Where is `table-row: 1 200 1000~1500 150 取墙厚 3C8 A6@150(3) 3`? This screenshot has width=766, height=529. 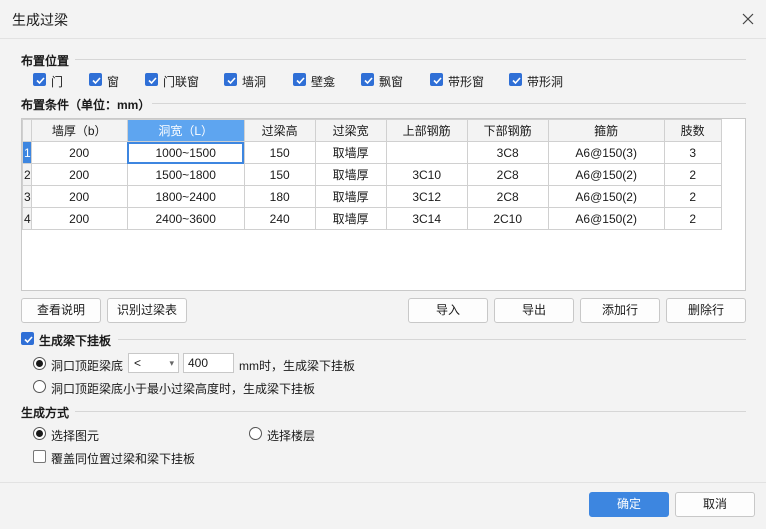
table-row: 1 200 1000~1500 150 取墙厚 3C8 A6@150(3) 3 is located at coordinates (372, 152).